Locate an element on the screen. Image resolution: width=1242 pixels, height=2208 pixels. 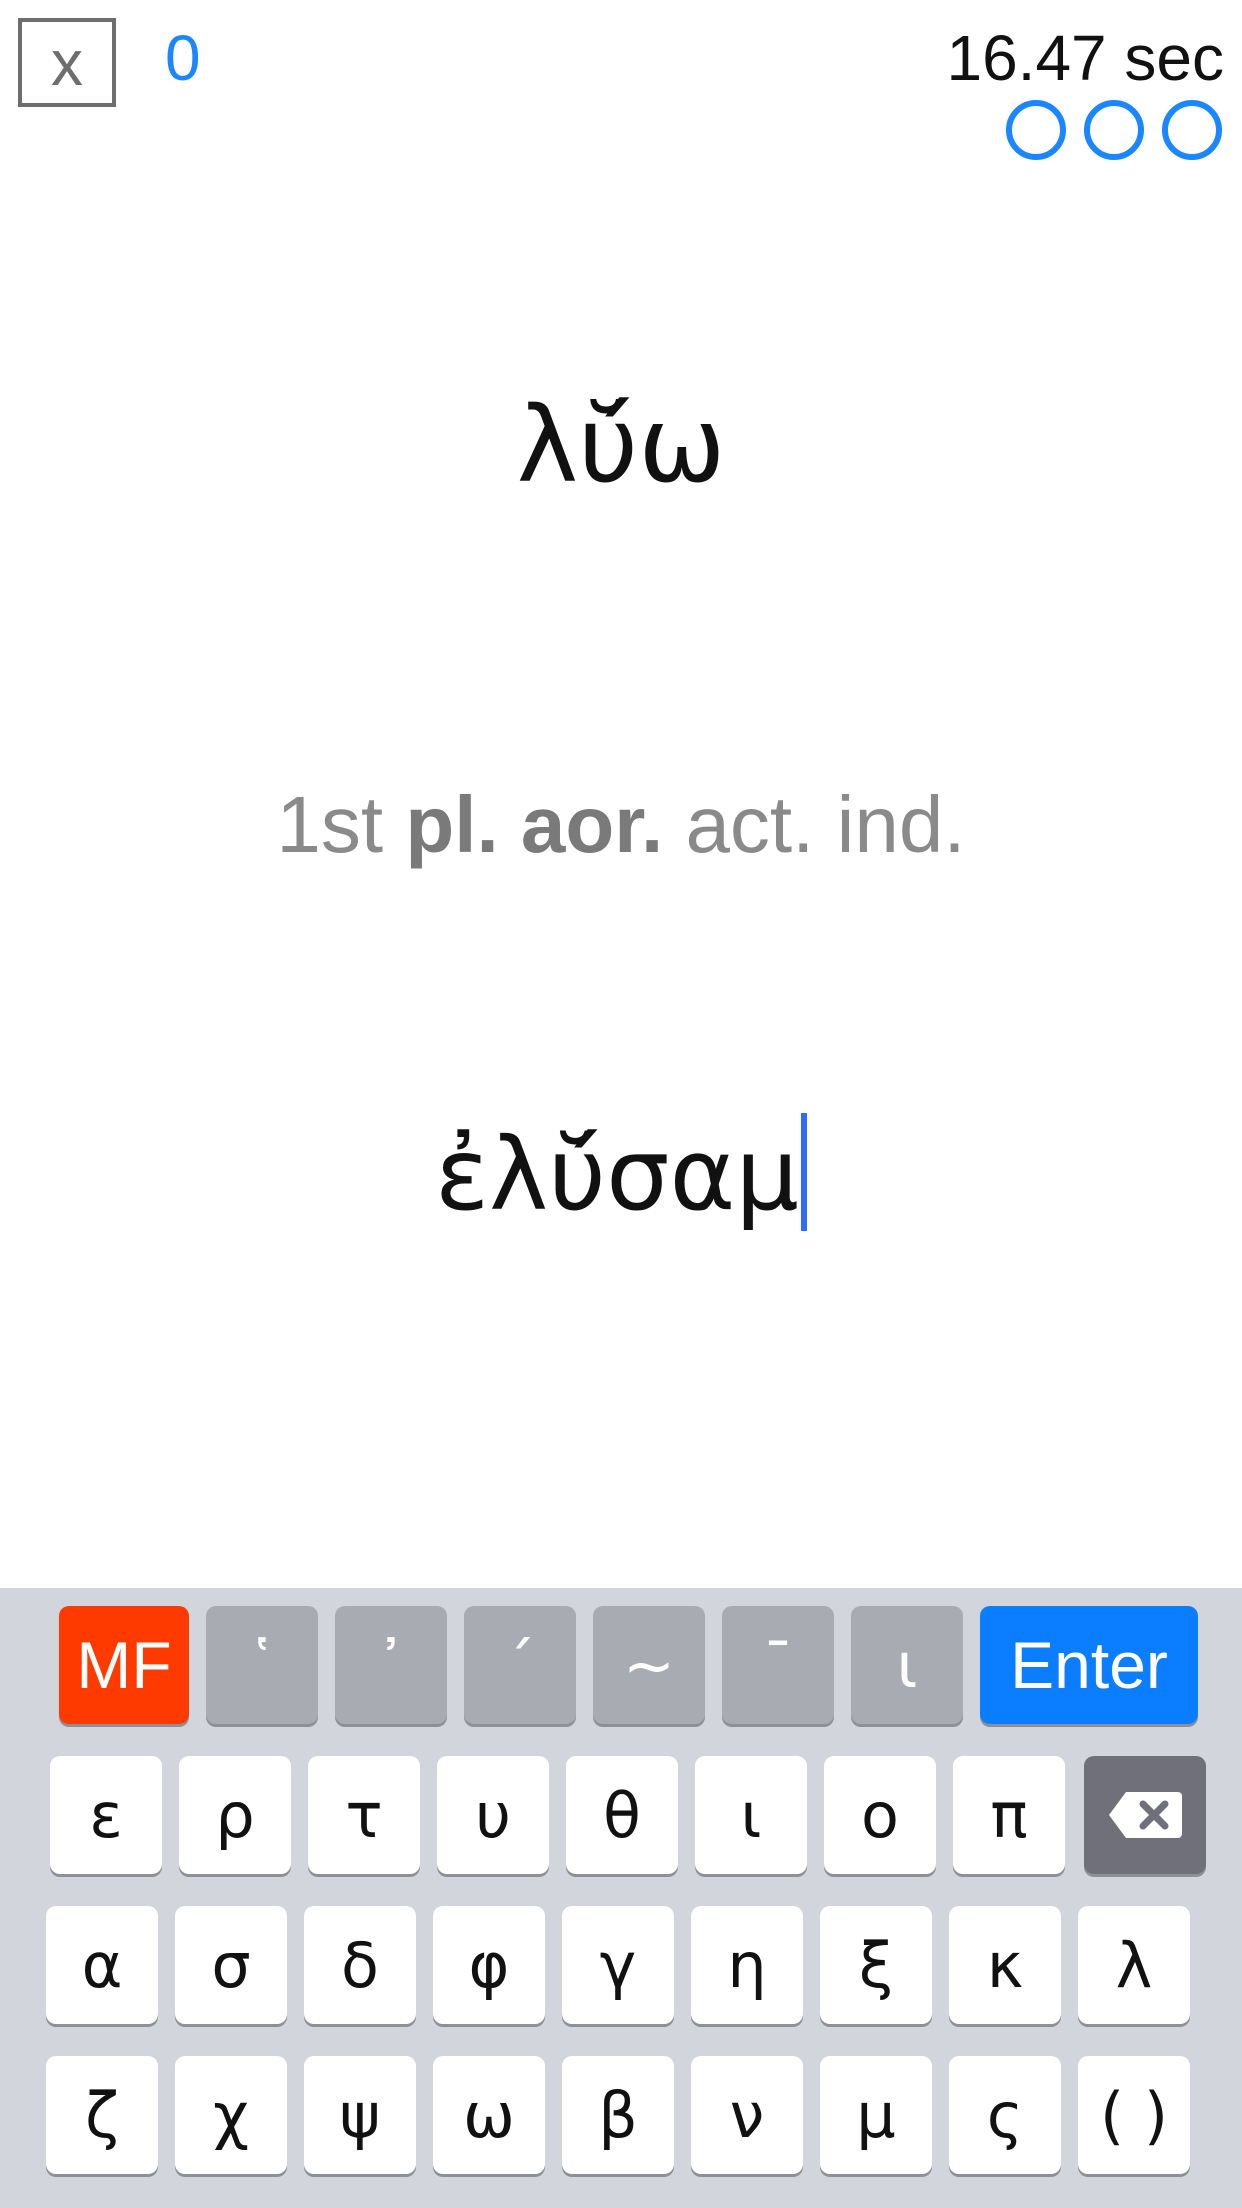
key-letter: ι is located at coordinates (751, 1815).